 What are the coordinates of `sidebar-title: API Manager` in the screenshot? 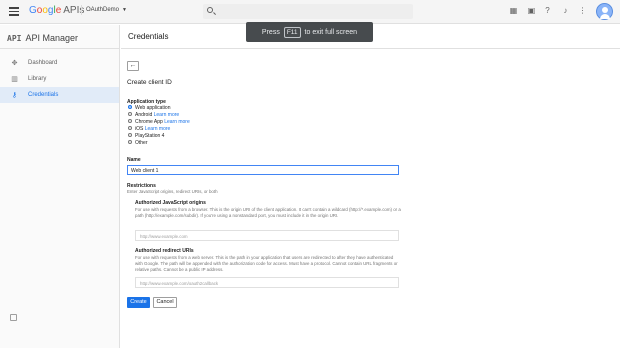 It's located at (51, 38).